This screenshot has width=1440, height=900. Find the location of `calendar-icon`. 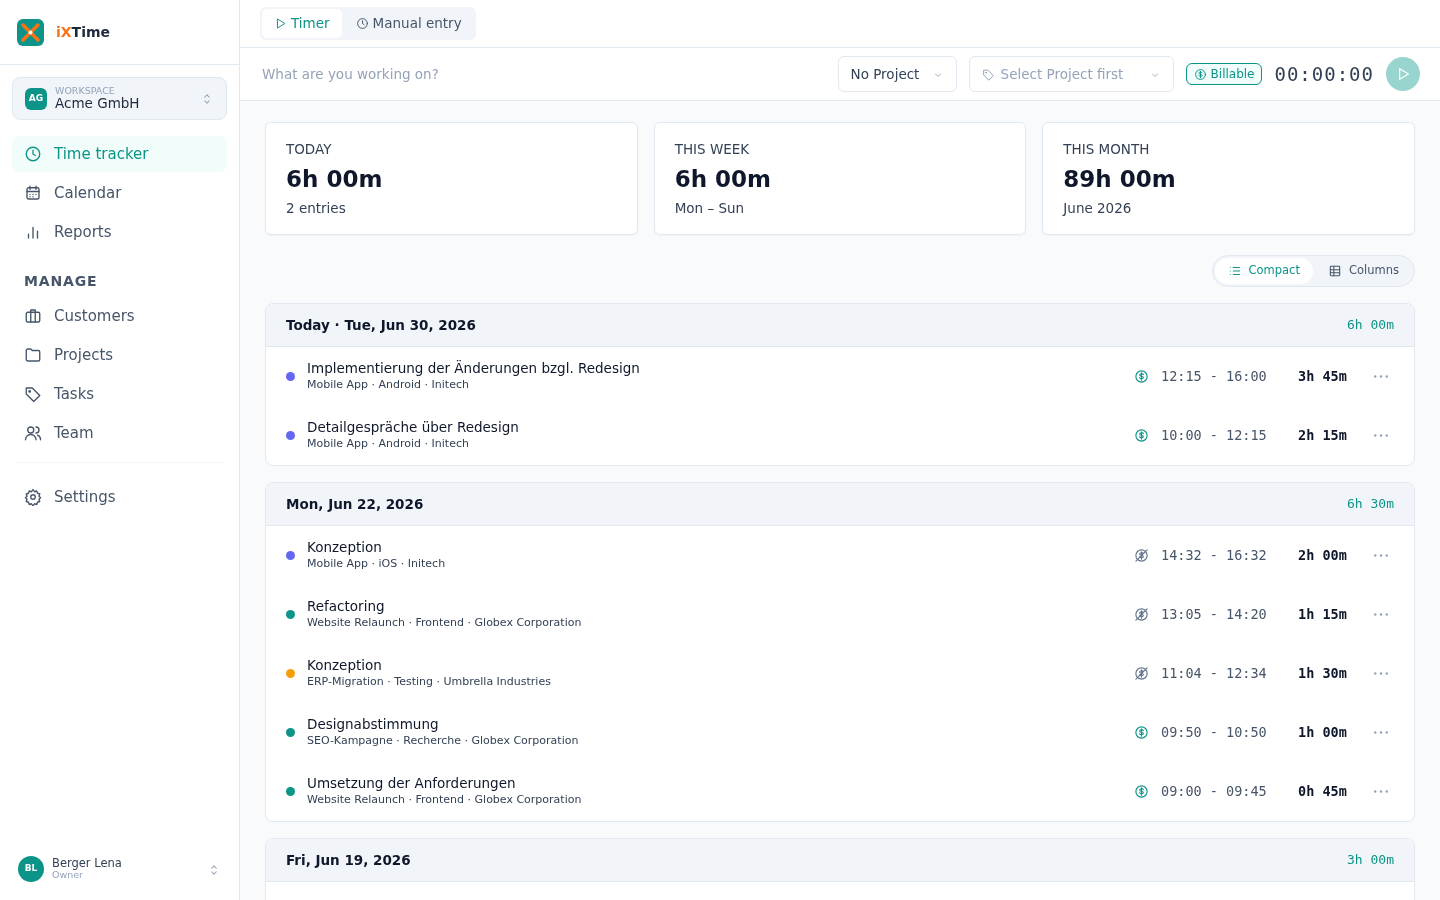

calendar-icon is located at coordinates (33, 193).